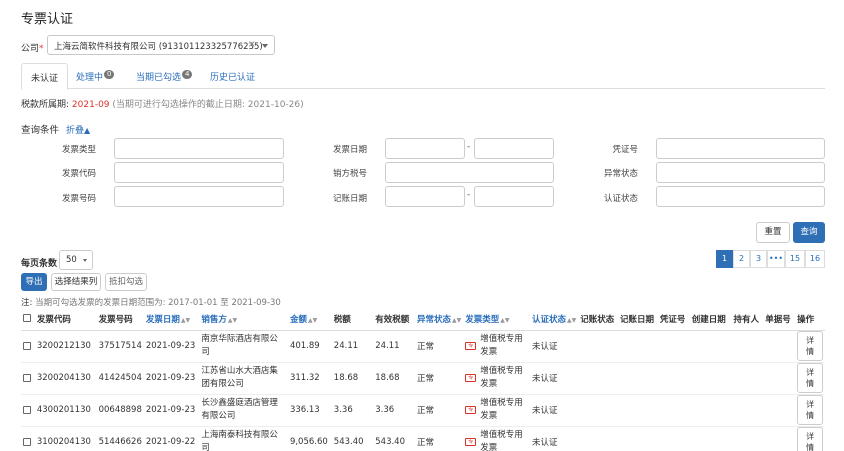  What do you see at coordinates (109, 74) in the screenshot?
I see `tab-badge: 0` at bounding box center [109, 74].